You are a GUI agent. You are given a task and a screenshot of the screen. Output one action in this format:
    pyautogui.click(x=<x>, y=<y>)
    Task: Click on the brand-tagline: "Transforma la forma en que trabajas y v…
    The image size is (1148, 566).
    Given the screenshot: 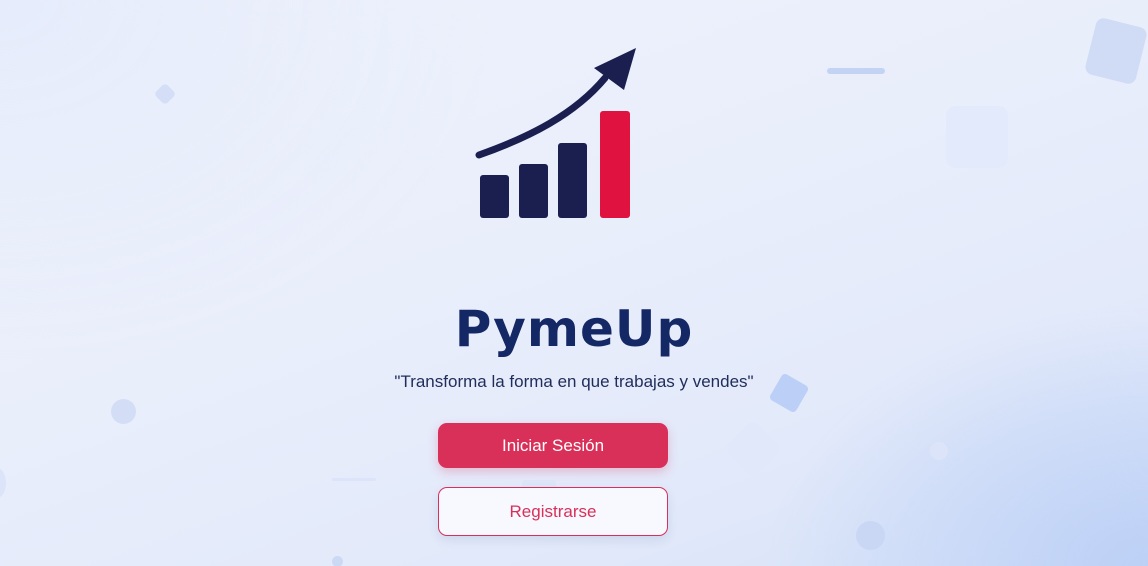 What is the action you would take?
    pyautogui.click(x=574, y=381)
    